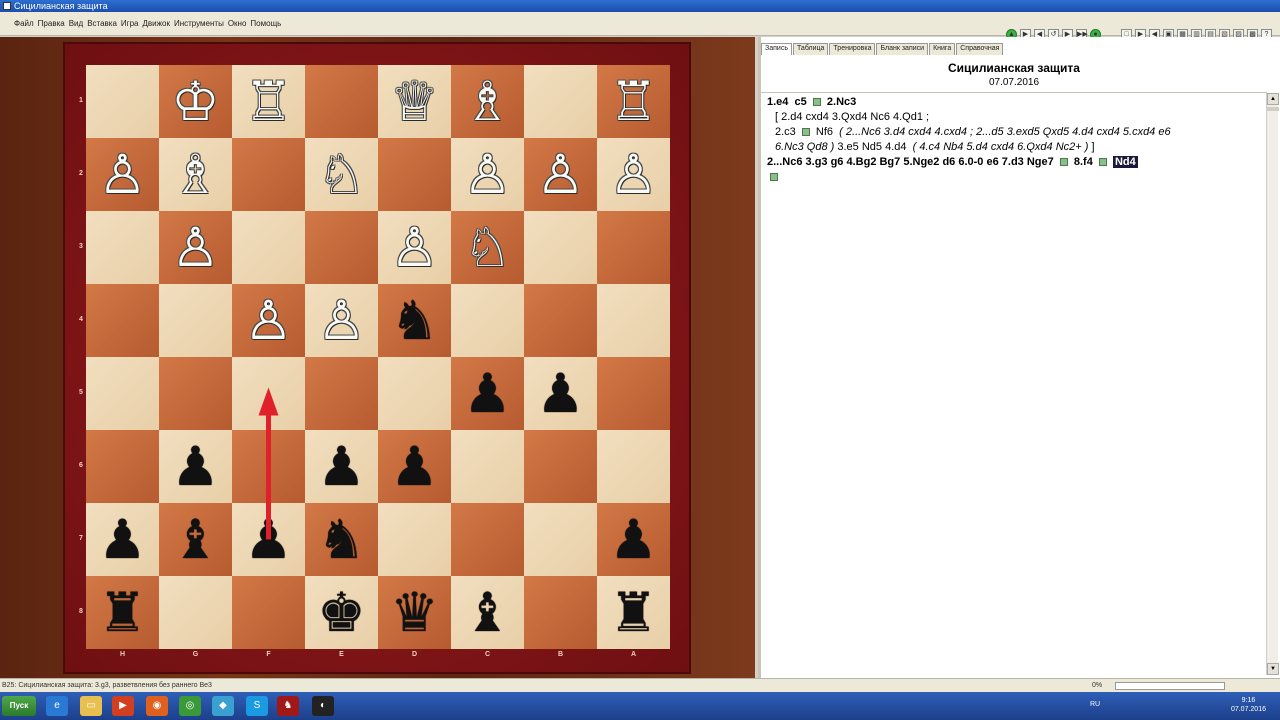 The height and width of the screenshot is (720, 1280). What do you see at coordinates (1125, 162) in the screenshot?
I see `current-move: Nd4` at bounding box center [1125, 162].